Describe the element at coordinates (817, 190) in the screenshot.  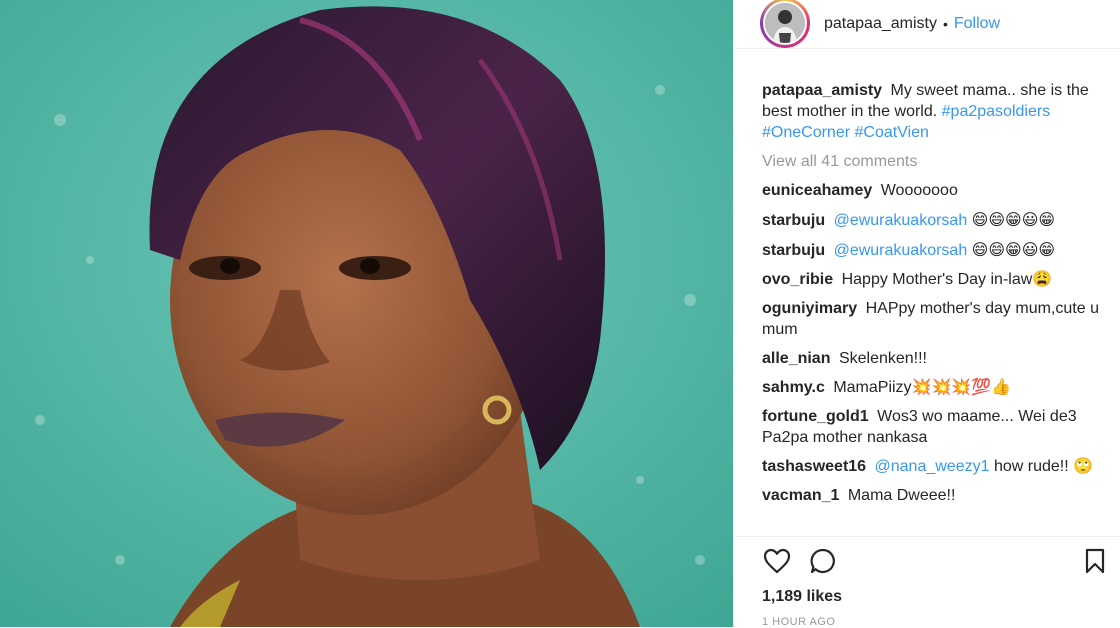
I see `comment-username: euniceahamey` at that location.